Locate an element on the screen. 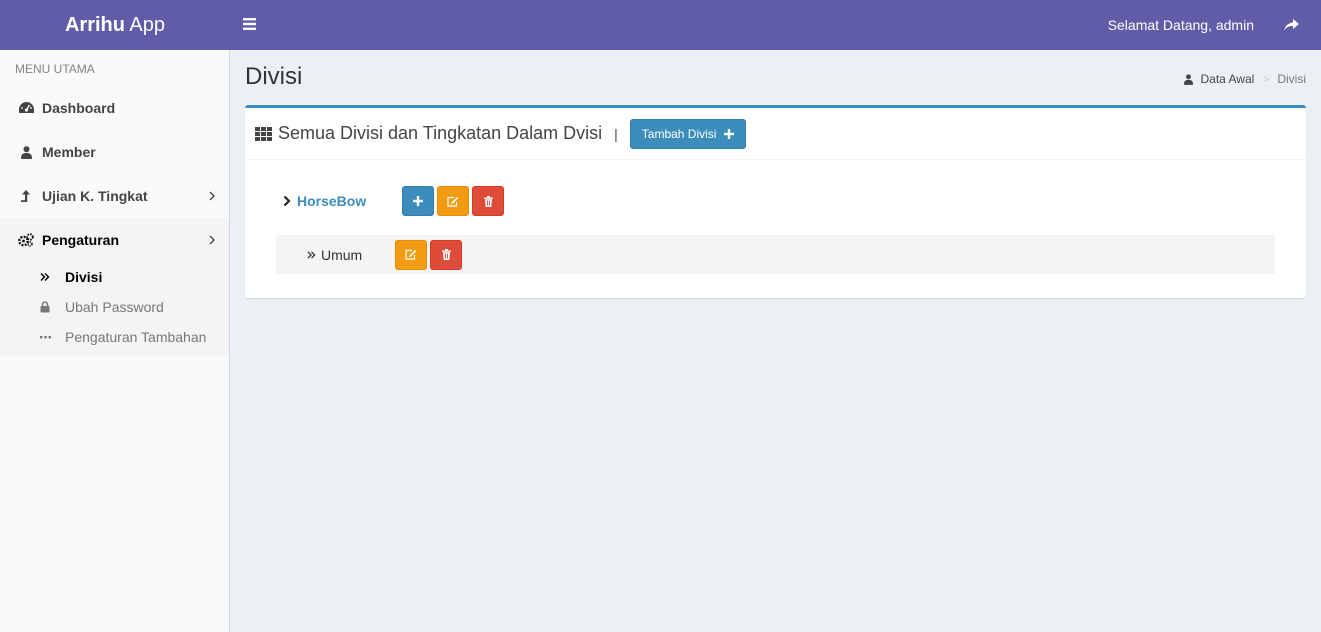 This screenshot has width=1321, height=632. delete-tingkatan-button is located at coordinates (446, 254).